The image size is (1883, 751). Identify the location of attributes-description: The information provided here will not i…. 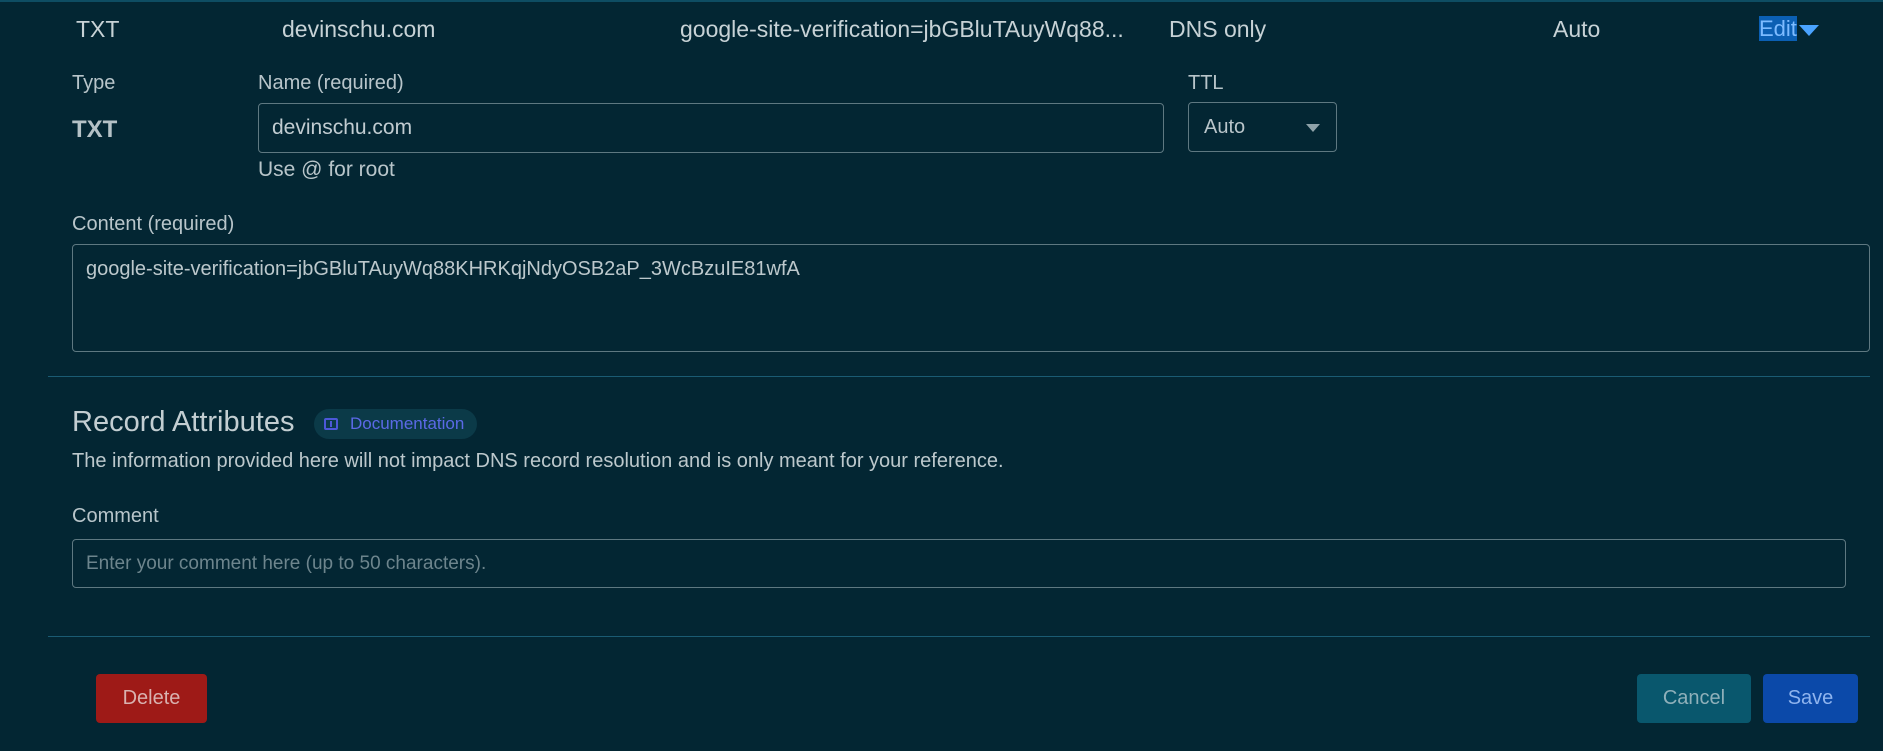
(538, 461).